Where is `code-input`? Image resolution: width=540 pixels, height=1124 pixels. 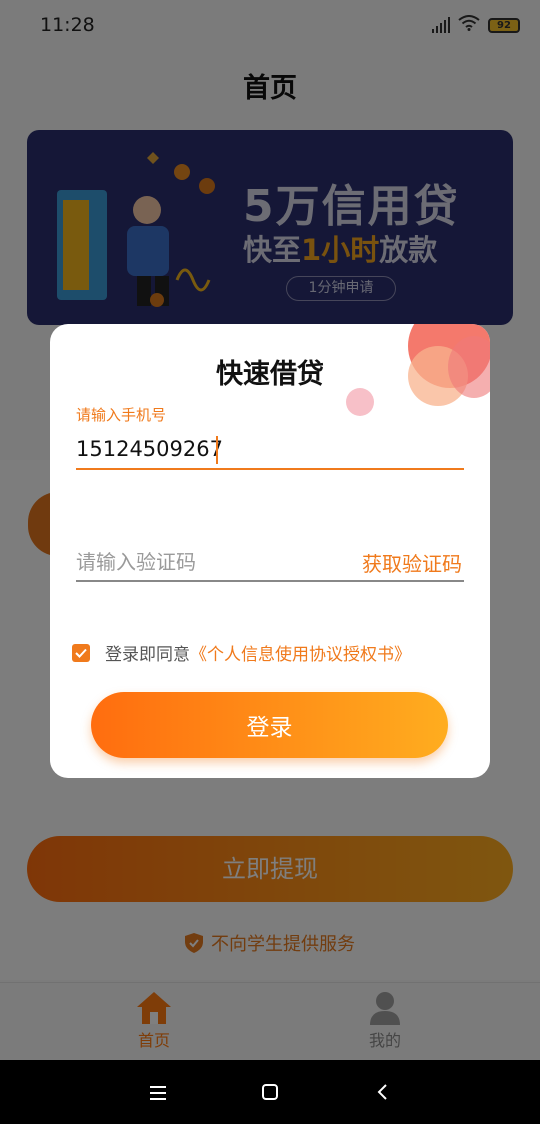
code-input is located at coordinates (201, 562).